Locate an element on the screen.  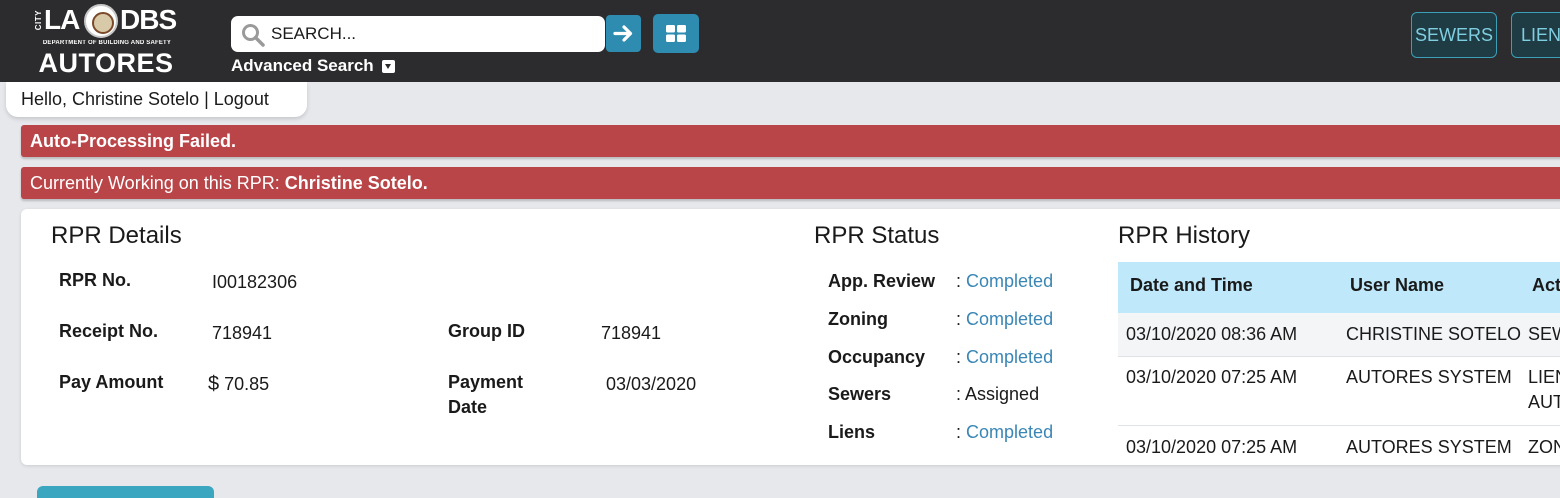
payment-date-label: Payment Date is located at coordinates (485, 395).